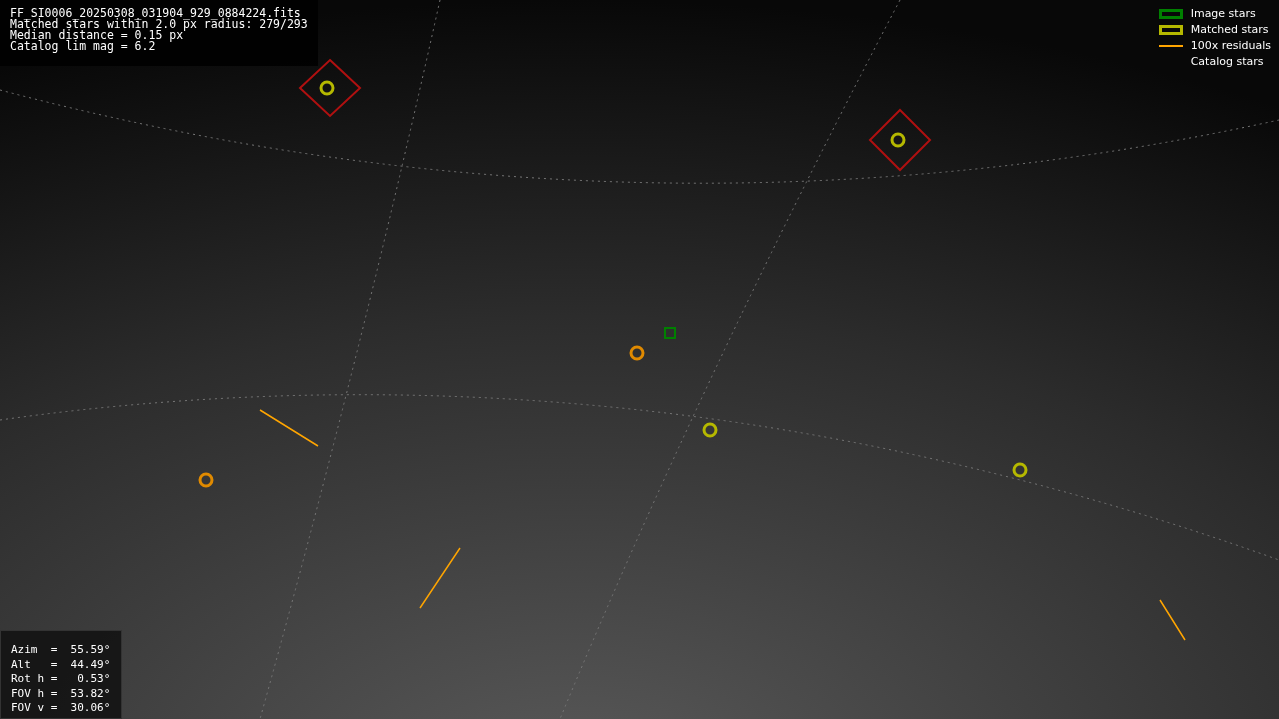 This screenshot has height=719, width=1279. What do you see at coordinates (155, 13) in the screenshot?
I see `info-text: FF_SI0006_20250308_031904_929_0884224.fits` at bounding box center [155, 13].